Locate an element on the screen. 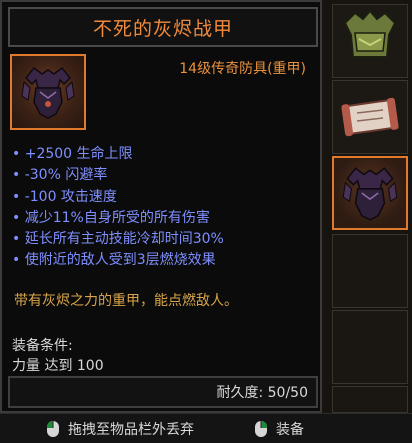 This screenshot has width=412, height=443. item-type-label: 14级传奇防具(重甲) is located at coordinates (242, 69).